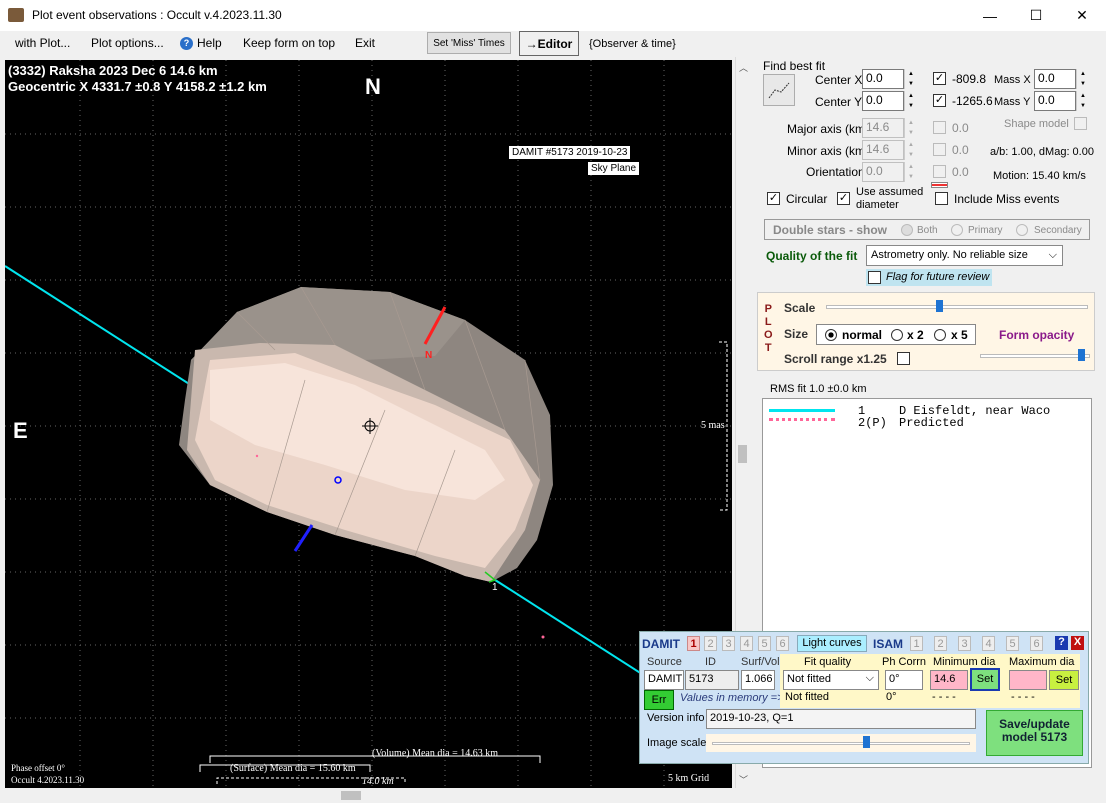  What do you see at coordinates (990, 15) in the screenshot?
I see `minimize-button: —` at bounding box center [990, 15].